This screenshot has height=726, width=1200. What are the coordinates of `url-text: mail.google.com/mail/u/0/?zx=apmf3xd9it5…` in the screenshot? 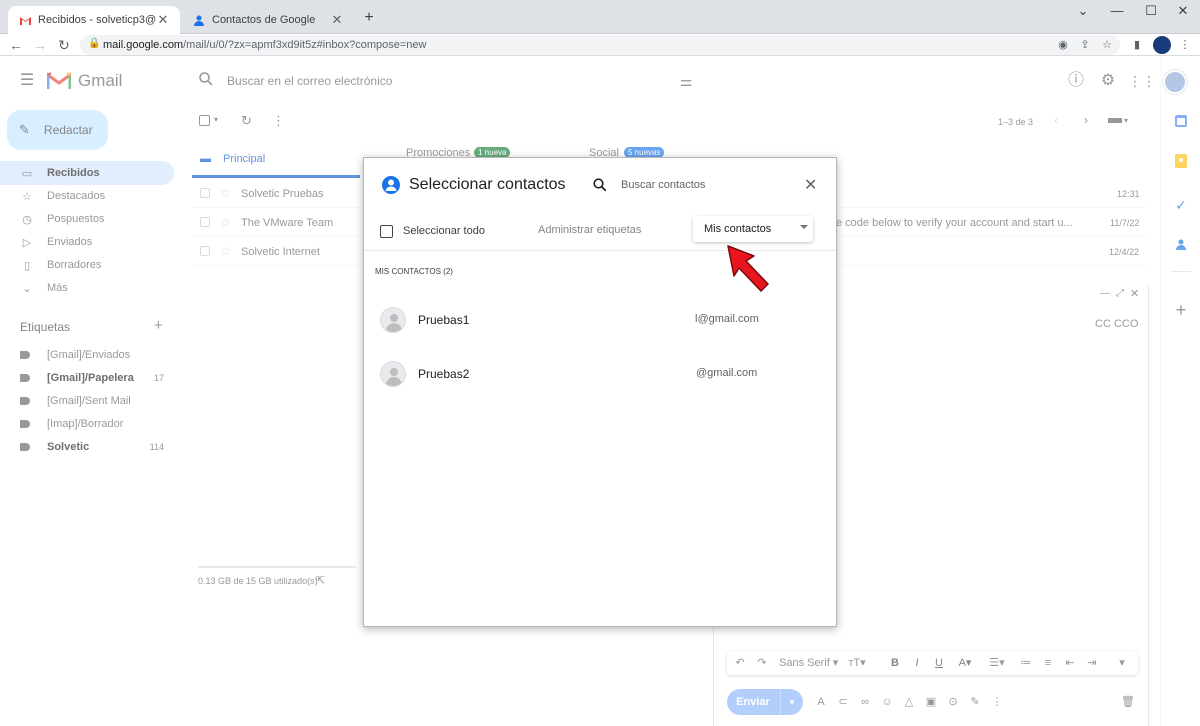 It's located at (264, 45).